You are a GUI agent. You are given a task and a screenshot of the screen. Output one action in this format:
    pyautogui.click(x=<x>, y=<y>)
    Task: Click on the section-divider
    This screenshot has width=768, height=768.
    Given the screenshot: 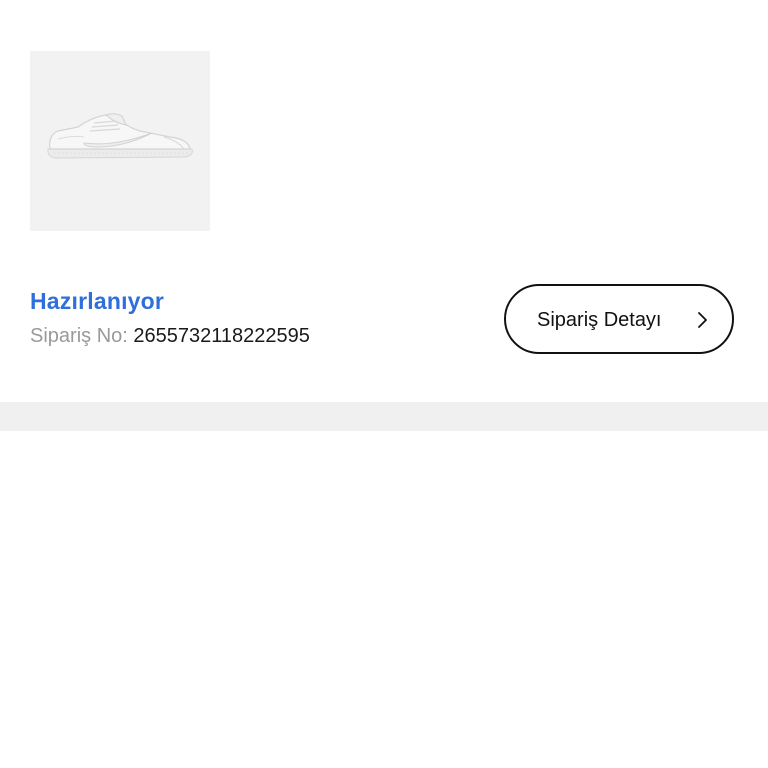 What is the action you would take?
    pyautogui.click(x=384, y=416)
    